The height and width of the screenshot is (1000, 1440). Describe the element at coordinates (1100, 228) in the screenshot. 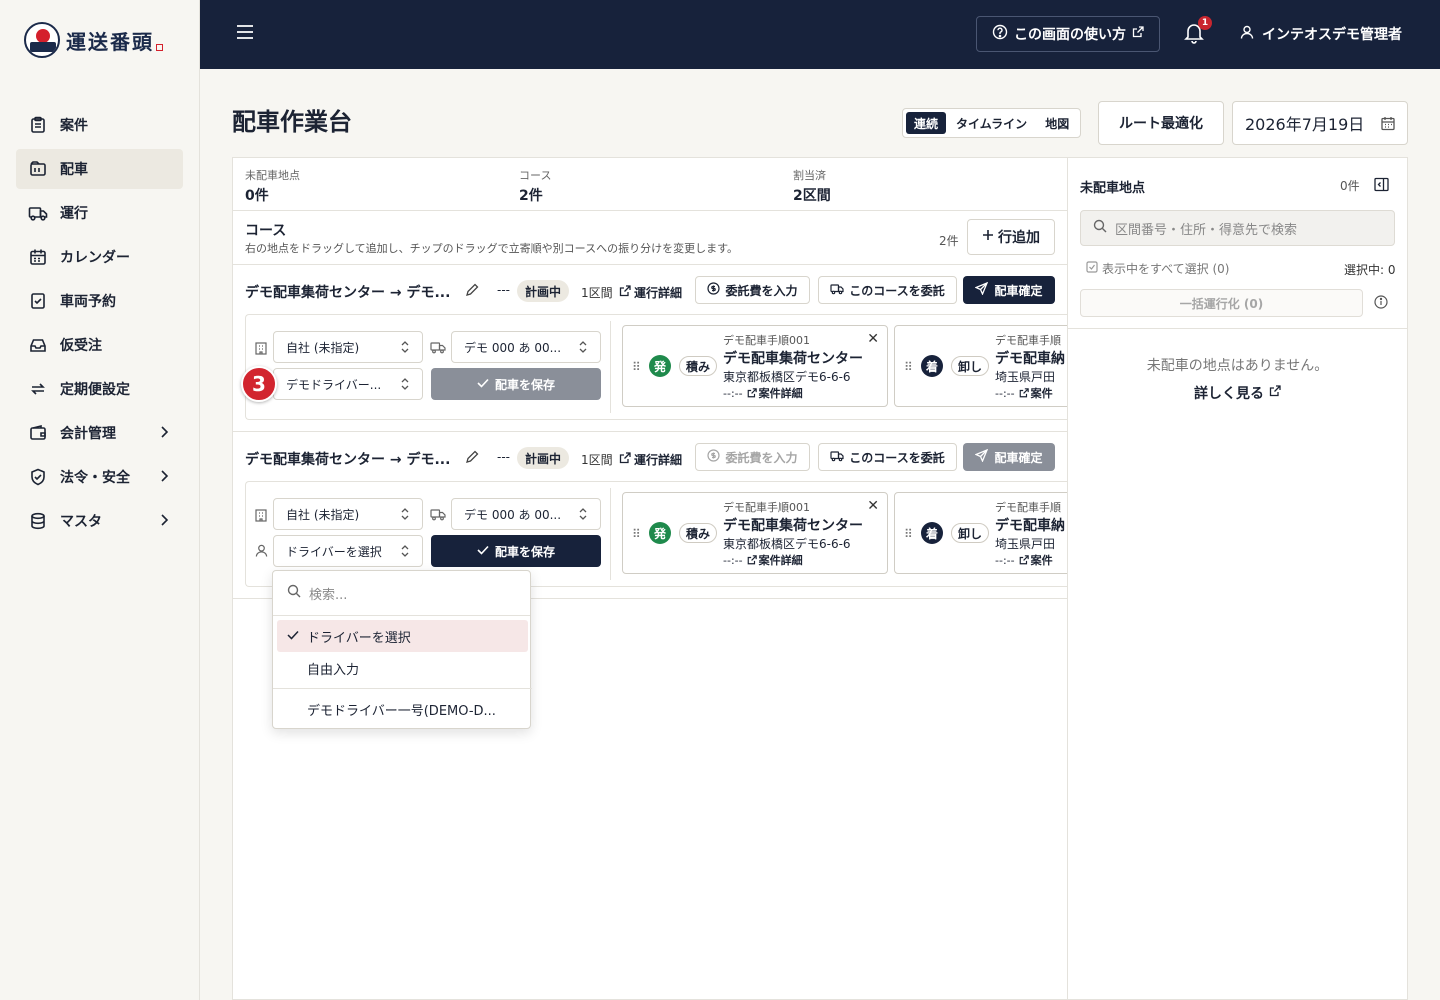

I see `search-icon` at that location.